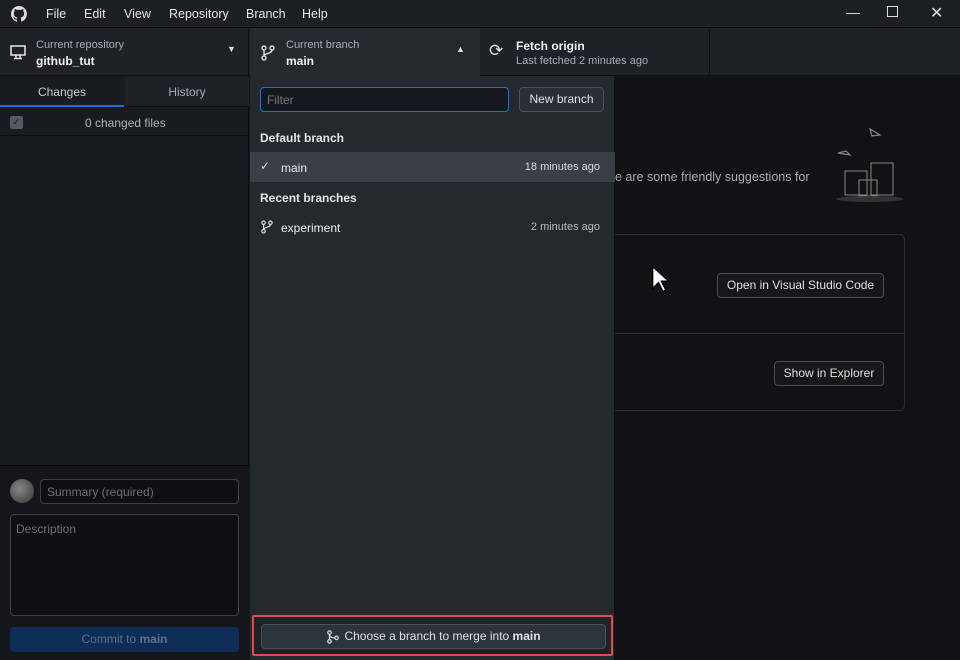 The width and height of the screenshot is (960, 660). Describe the element at coordinates (124, 52) in the screenshot. I see `current-repository-button: Current repository github_tut ▼` at that location.